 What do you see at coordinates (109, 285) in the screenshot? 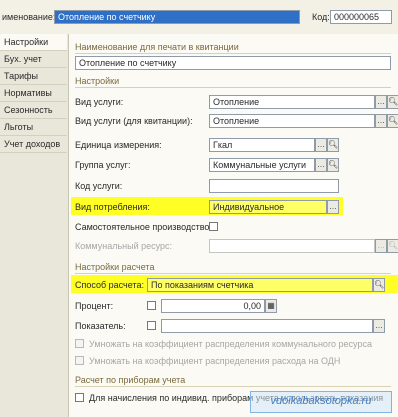
I see `calc-method-label: Способ расчета:` at bounding box center [109, 285].